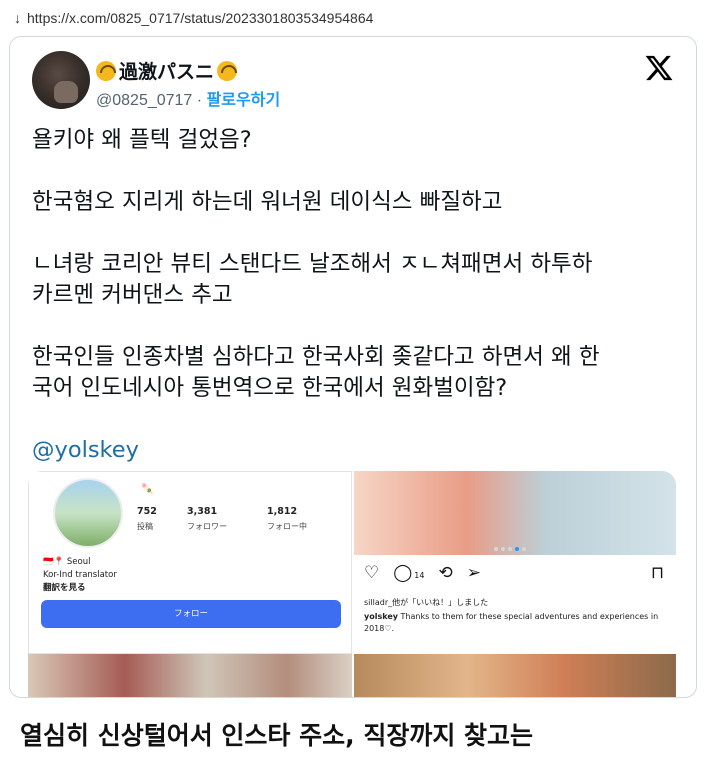 The height and width of the screenshot is (778, 714). I want to click on comment-icon: ◯, so click(403, 573).